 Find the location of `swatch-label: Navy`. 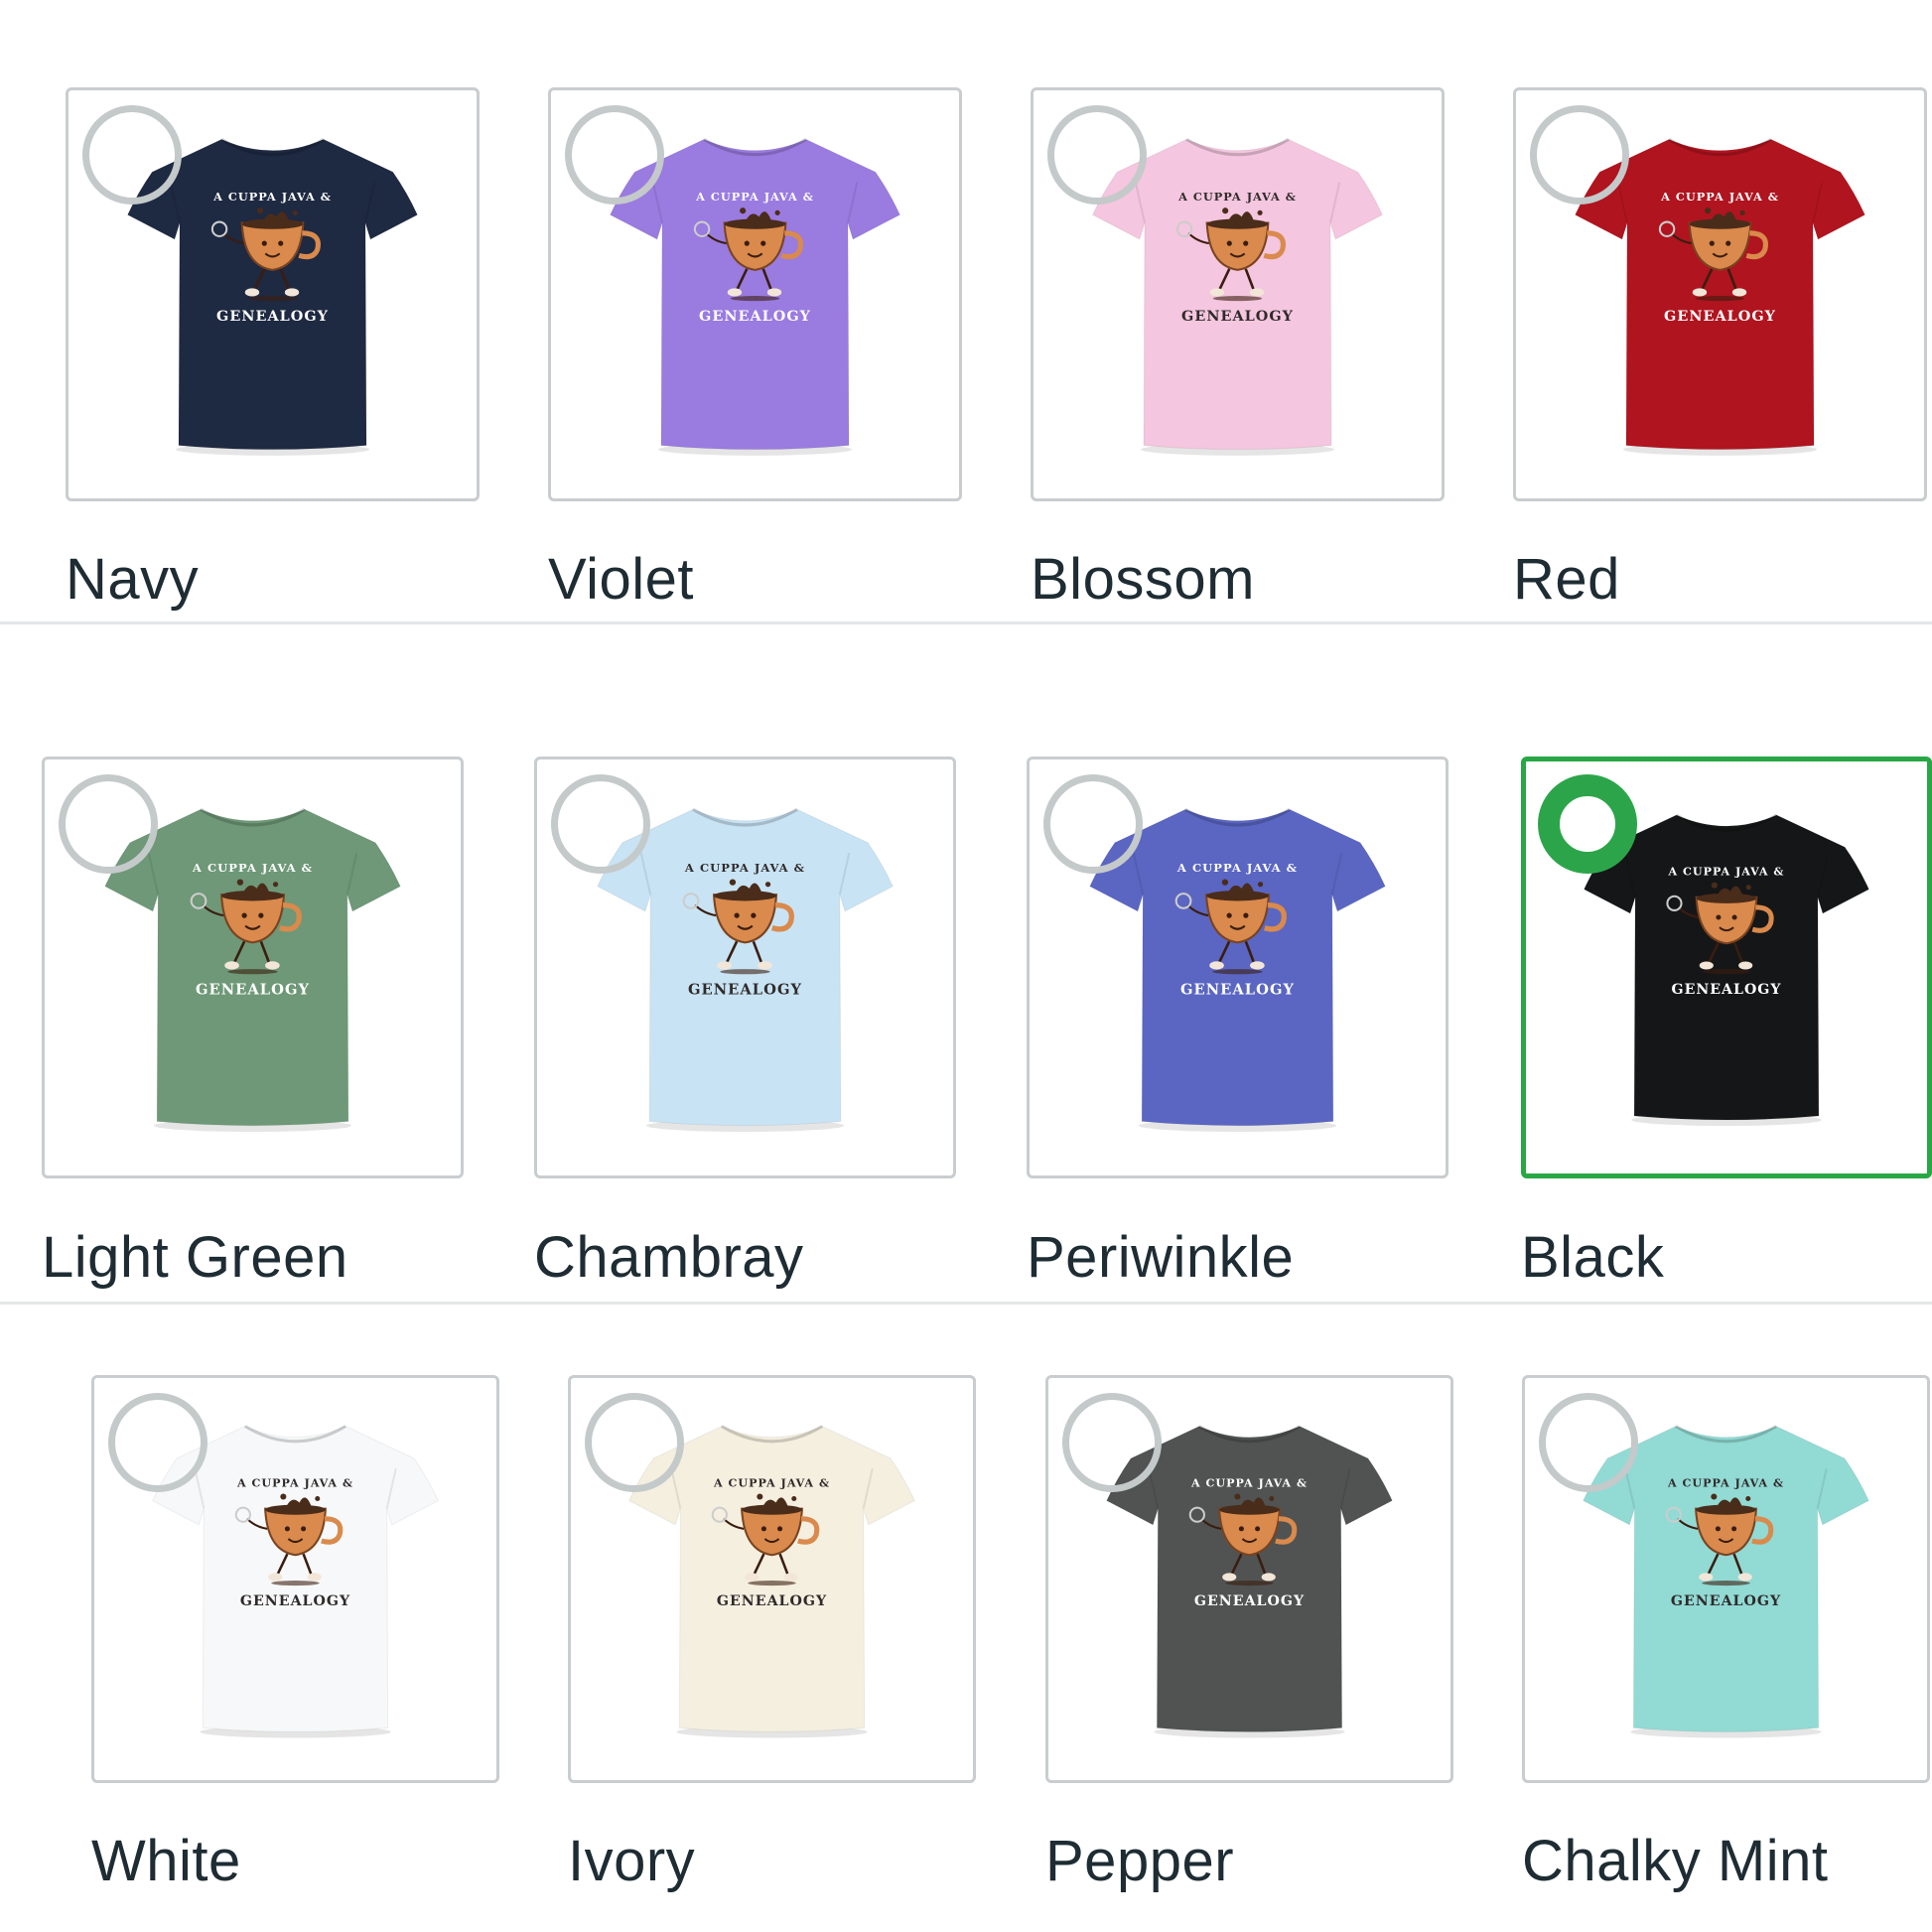

swatch-label: Navy is located at coordinates (133, 580).